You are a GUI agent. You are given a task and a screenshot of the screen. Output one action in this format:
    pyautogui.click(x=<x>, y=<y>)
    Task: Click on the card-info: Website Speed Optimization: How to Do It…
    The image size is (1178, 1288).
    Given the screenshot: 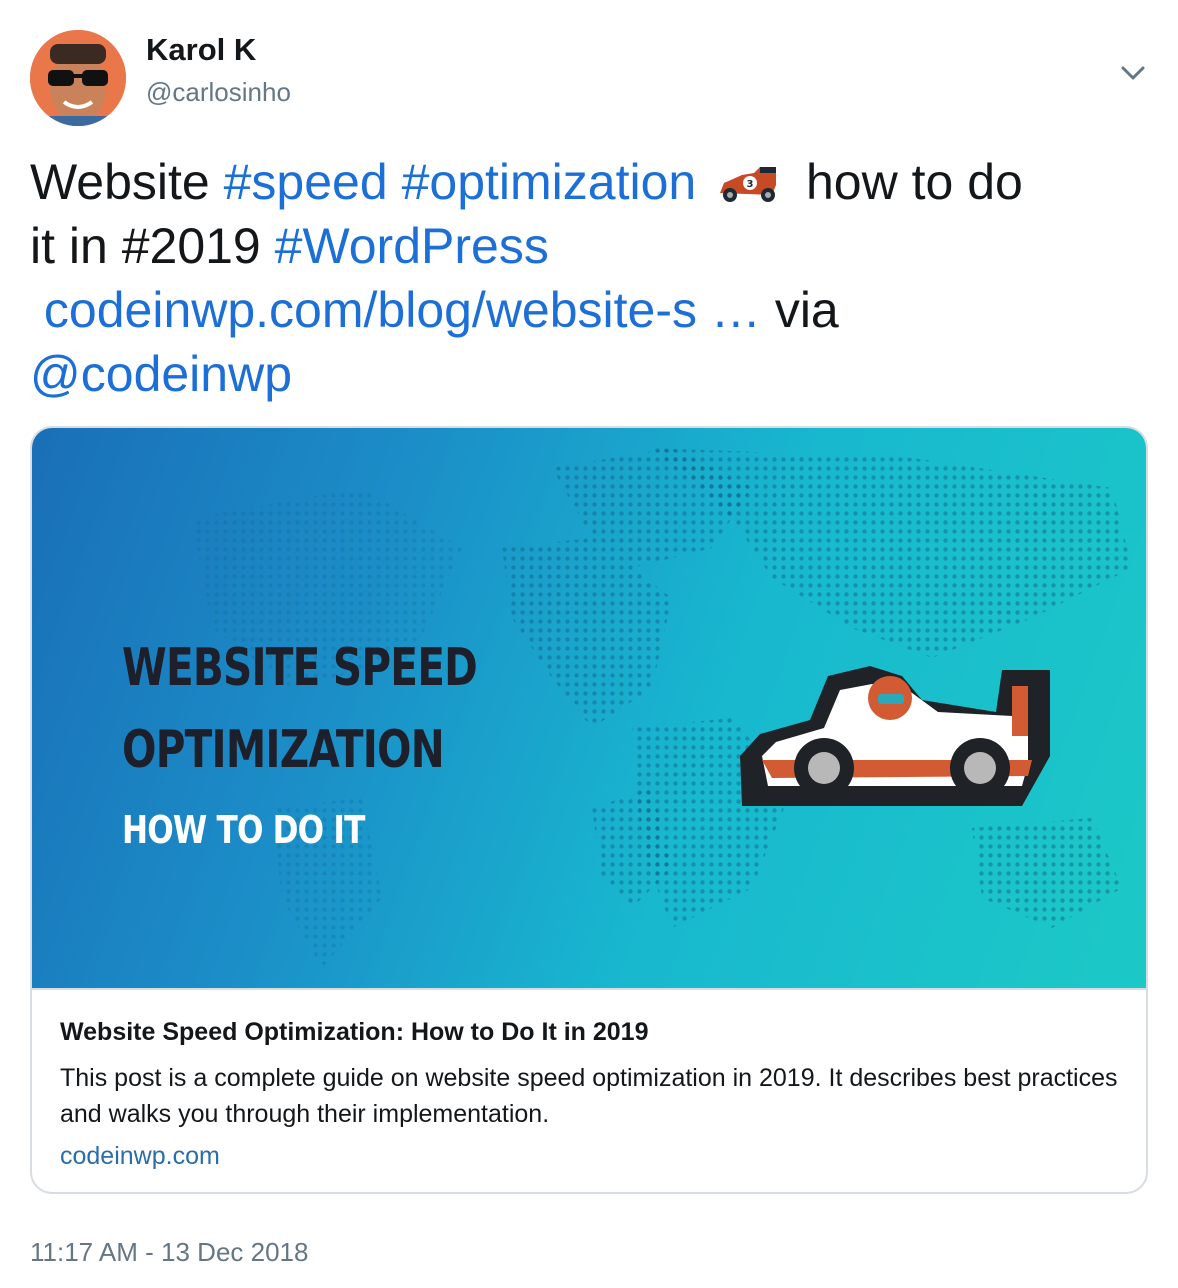 What is the action you would take?
    pyautogui.click(x=589, y=1090)
    